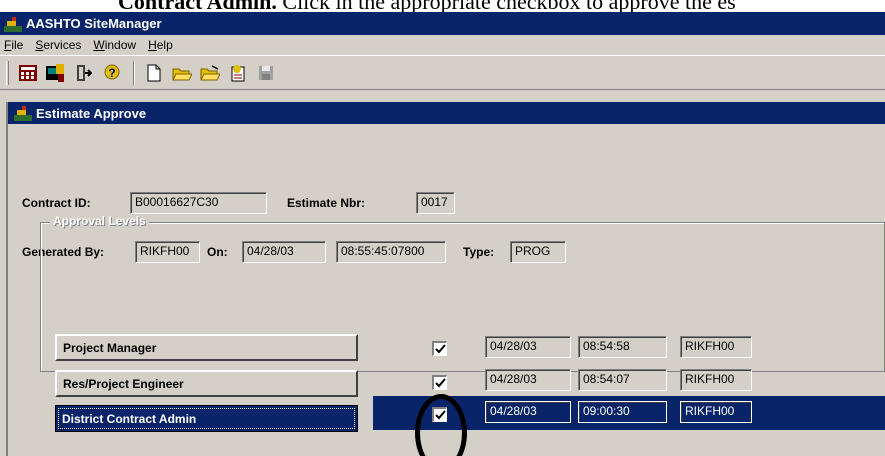 This screenshot has width=885, height=456. I want to click on approve-checkbox-project-manager, so click(439, 348).